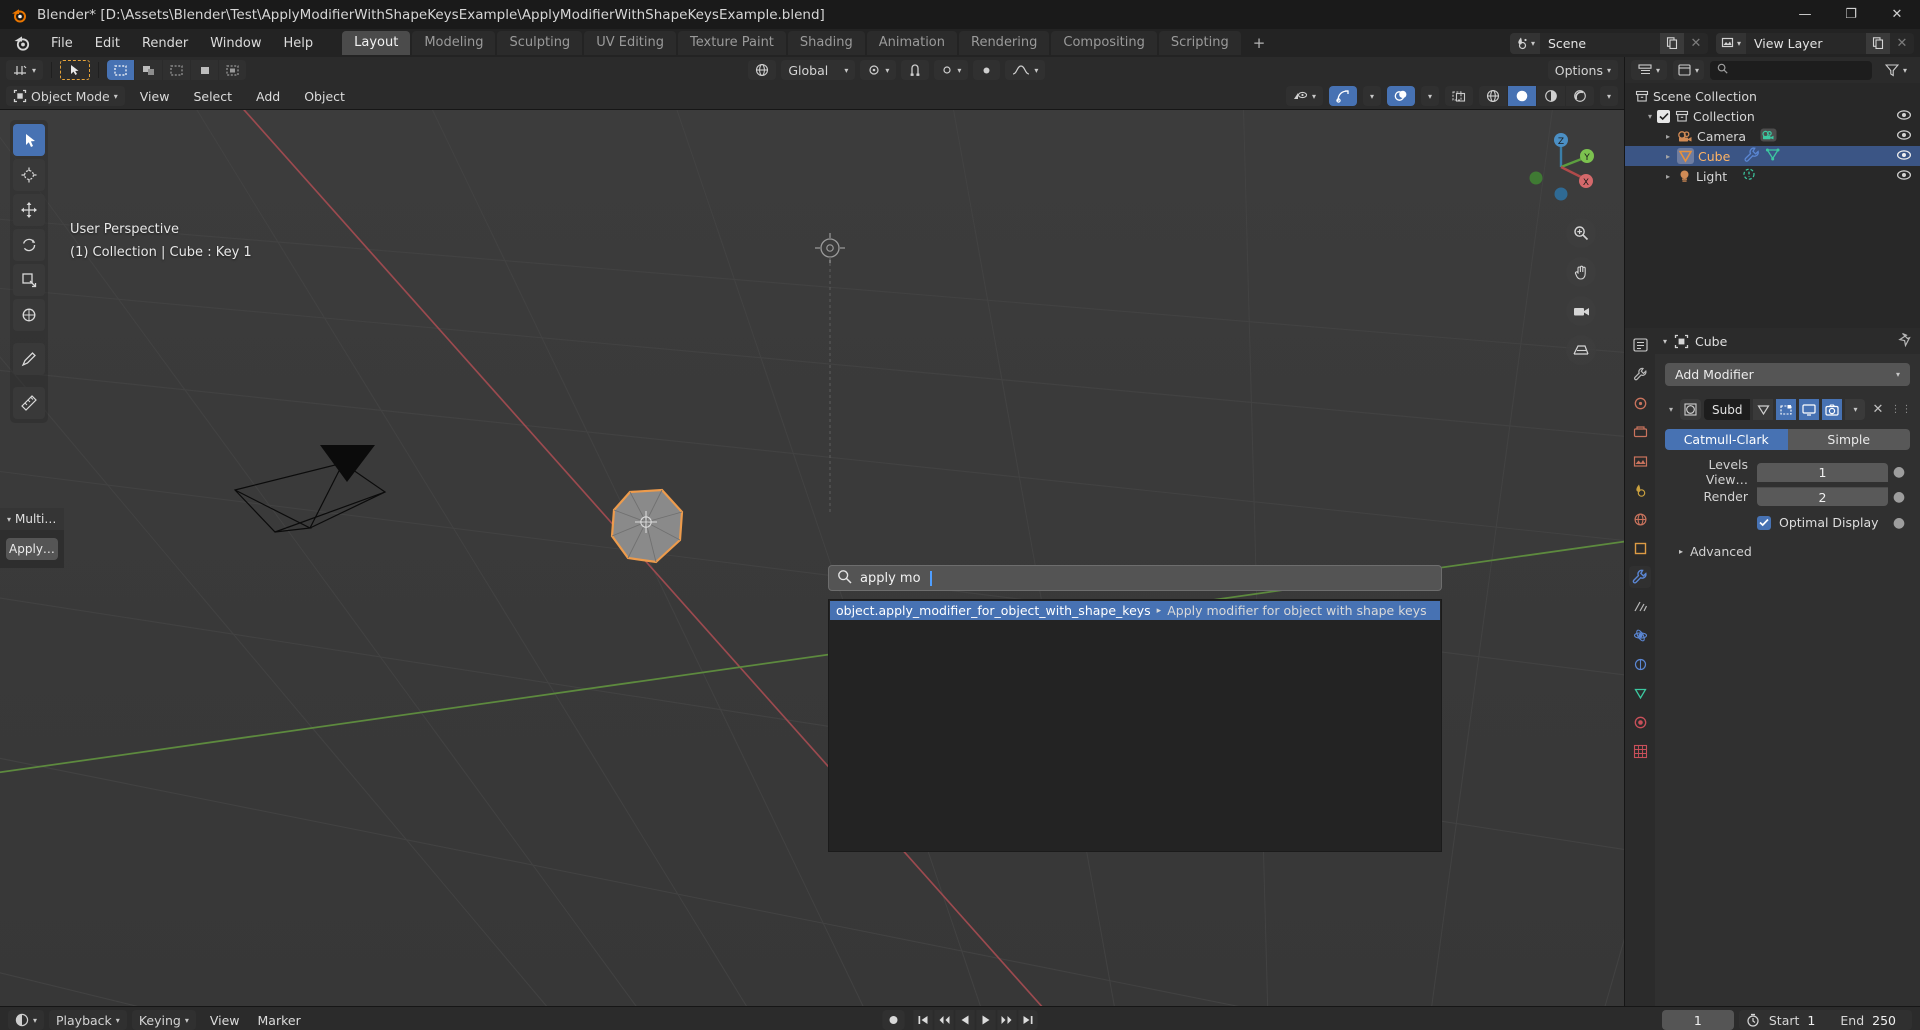 Image resolution: width=1920 pixels, height=1030 pixels. What do you see at coordinates (1640, 577) in the screenshot?
I see `properties-tab-modifiers` at bounding box center [1640, 577].